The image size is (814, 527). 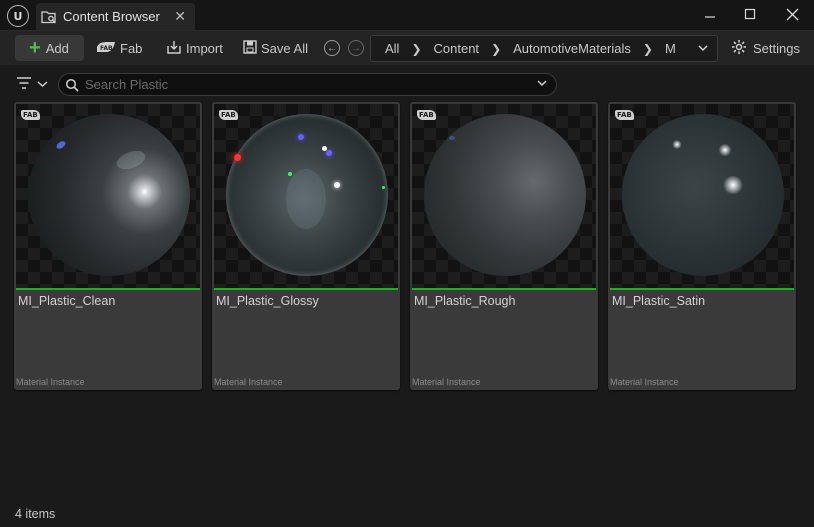 I want to click on breadcrumb: All ❯ Content ❯ AutomotiveMaterials ❯ M, so click(x=544, y=48).